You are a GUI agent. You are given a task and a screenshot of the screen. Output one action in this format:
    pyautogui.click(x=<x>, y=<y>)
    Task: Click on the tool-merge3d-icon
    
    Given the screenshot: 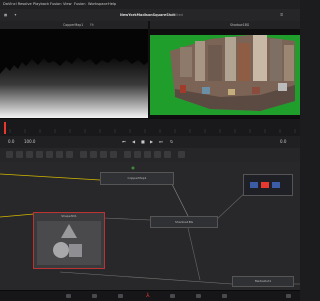 What is the action you would take?
    pyautogui.click(x=157, y=154)
    